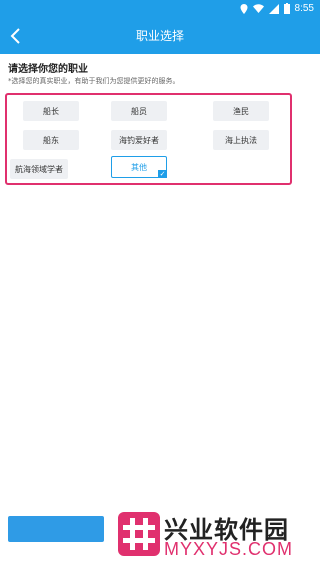  What do you see at coordinates (56, 529) in the screenshot?
I see `submit-button` at bounding box center [56, 529].